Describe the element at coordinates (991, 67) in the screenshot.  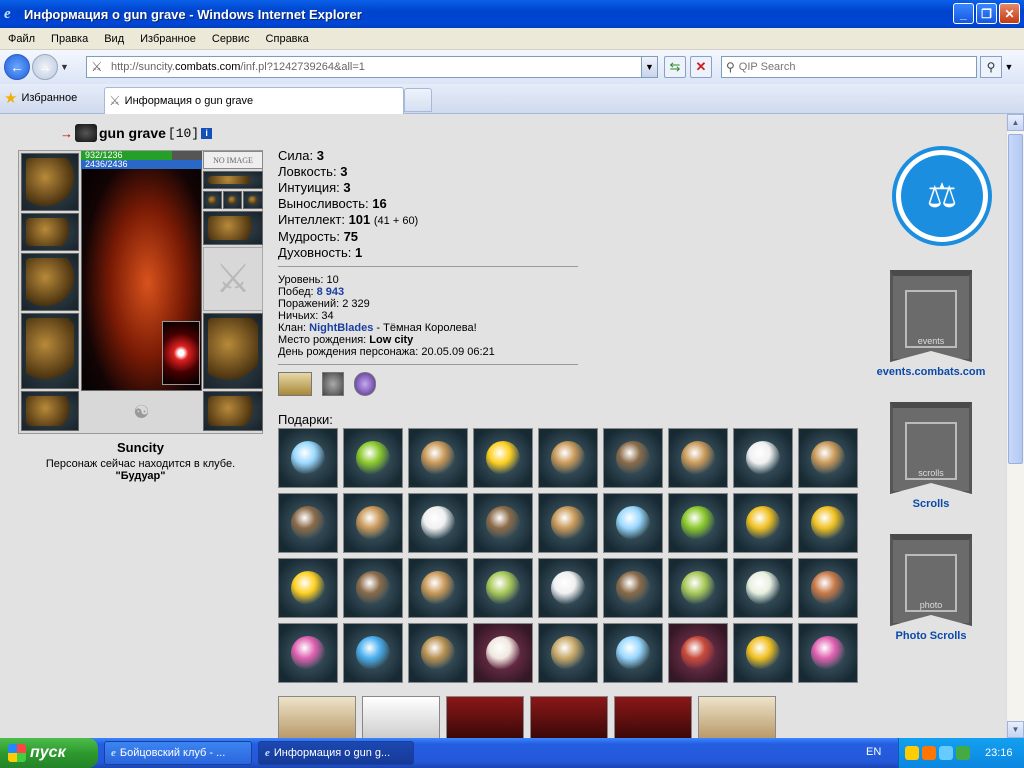
I see `search-button: ⚲` at that location.